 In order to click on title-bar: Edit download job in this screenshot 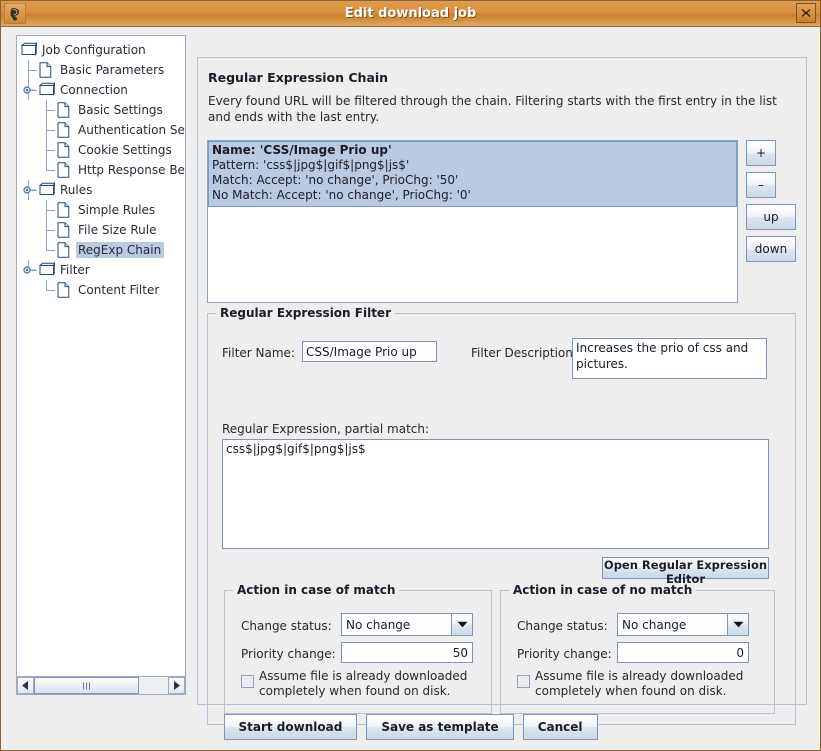, I will do `click(410, 14)`.